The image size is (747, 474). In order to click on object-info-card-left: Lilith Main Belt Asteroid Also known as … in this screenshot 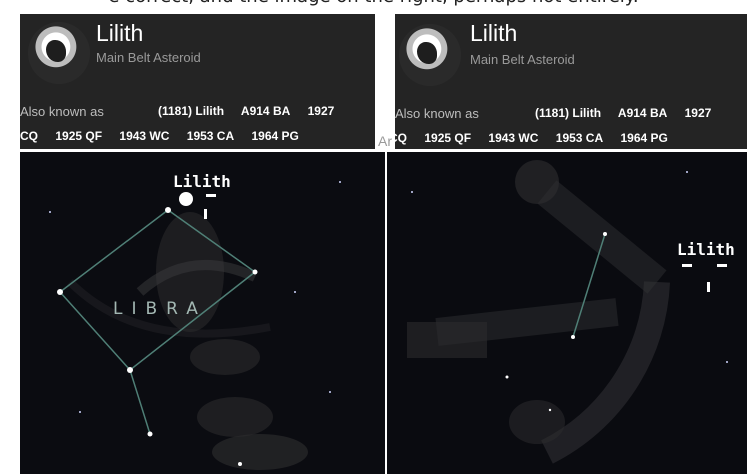, I will do `click(197, 81)`.